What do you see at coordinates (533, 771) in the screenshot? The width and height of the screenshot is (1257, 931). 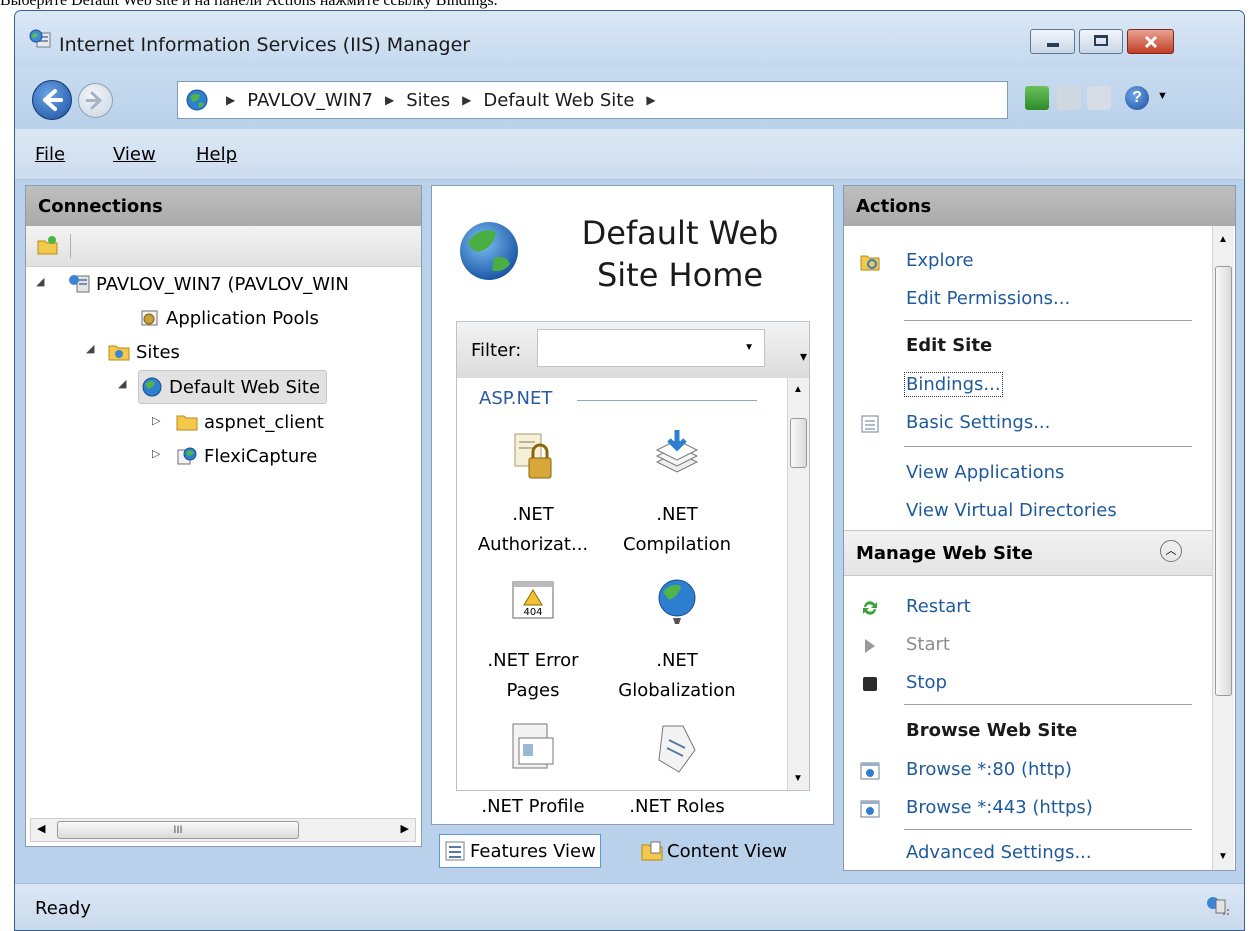 I see `feature-net-profile: .NET Profile` at bounding box center [533, 771].